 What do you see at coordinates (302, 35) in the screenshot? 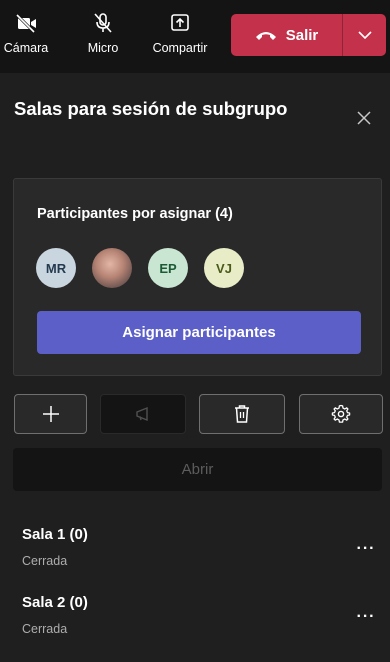
I see `leave-label: Salir` at bounding box center [302, 35].